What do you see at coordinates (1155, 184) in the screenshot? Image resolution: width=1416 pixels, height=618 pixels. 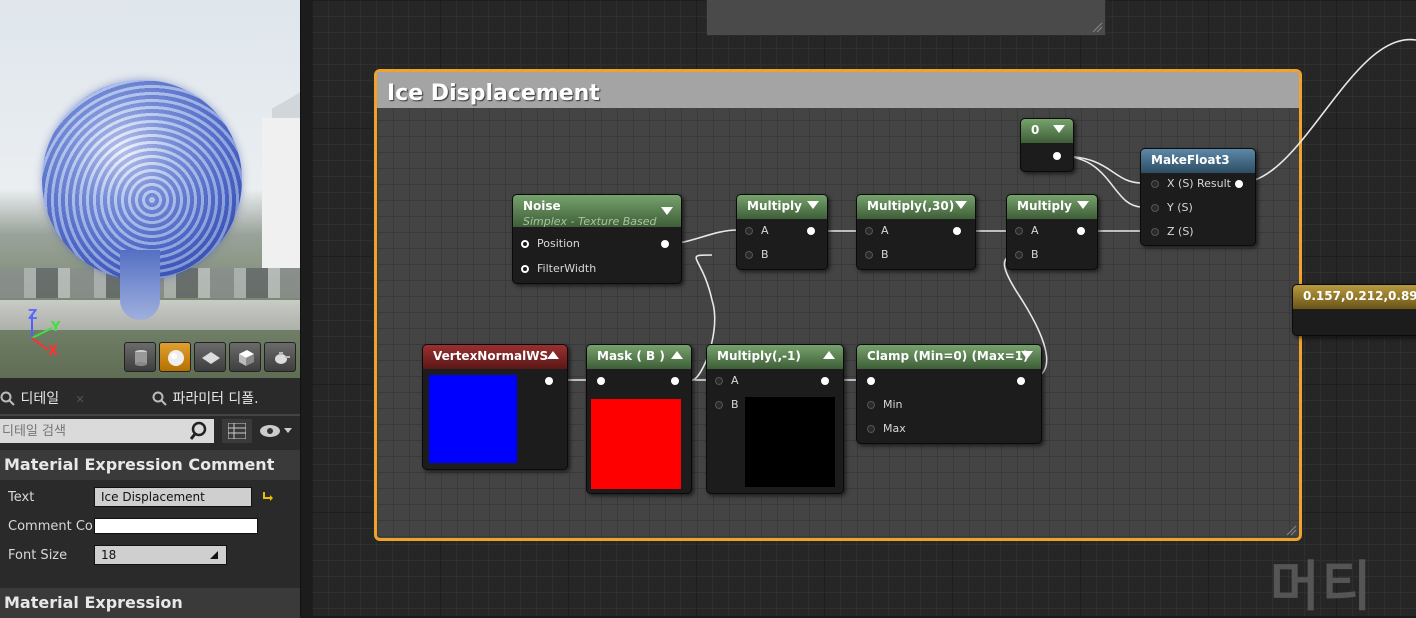 I see `pin-x` at bounding box center [1155, 184].